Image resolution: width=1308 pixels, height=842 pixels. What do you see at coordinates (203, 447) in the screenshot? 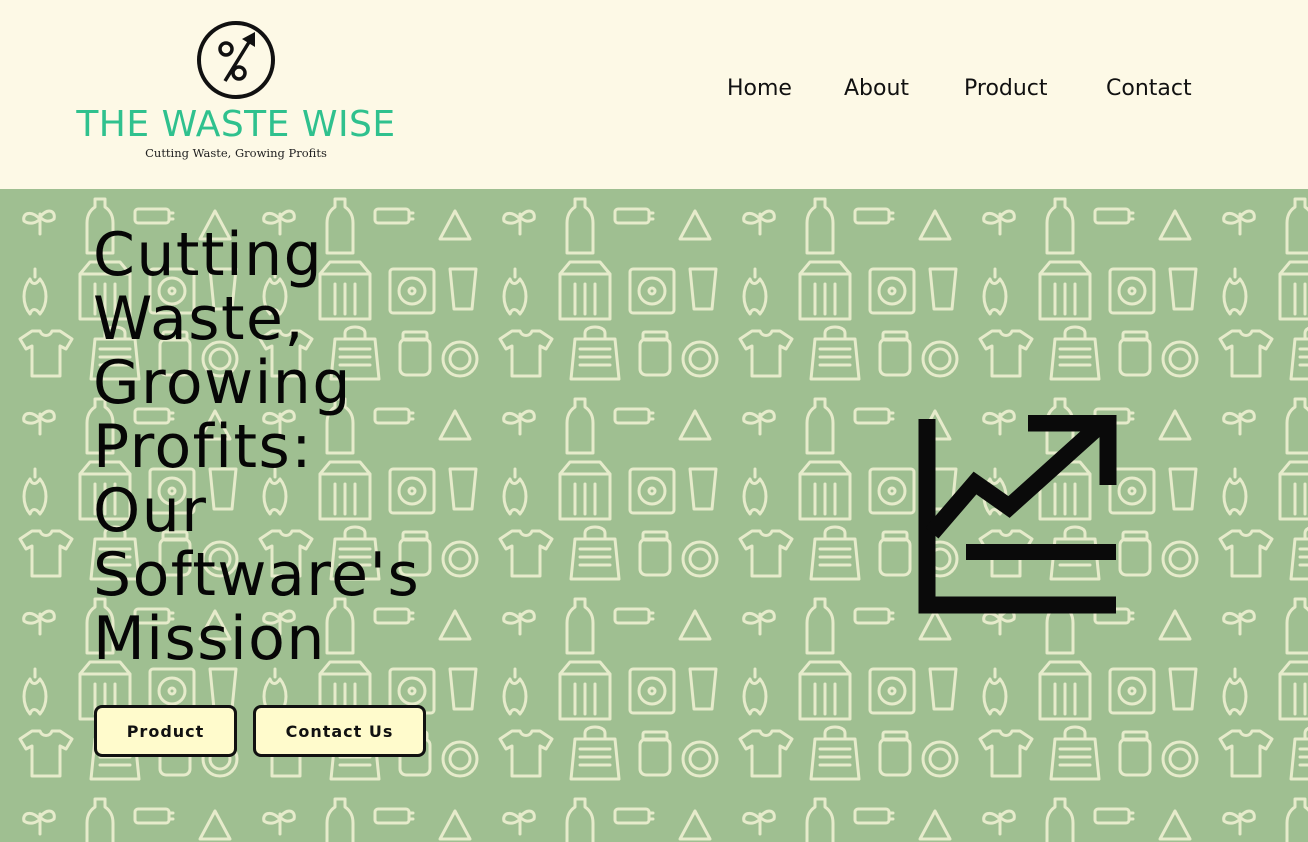
I see `hero-title-line: Profits:` at bounding box center [203, 447].